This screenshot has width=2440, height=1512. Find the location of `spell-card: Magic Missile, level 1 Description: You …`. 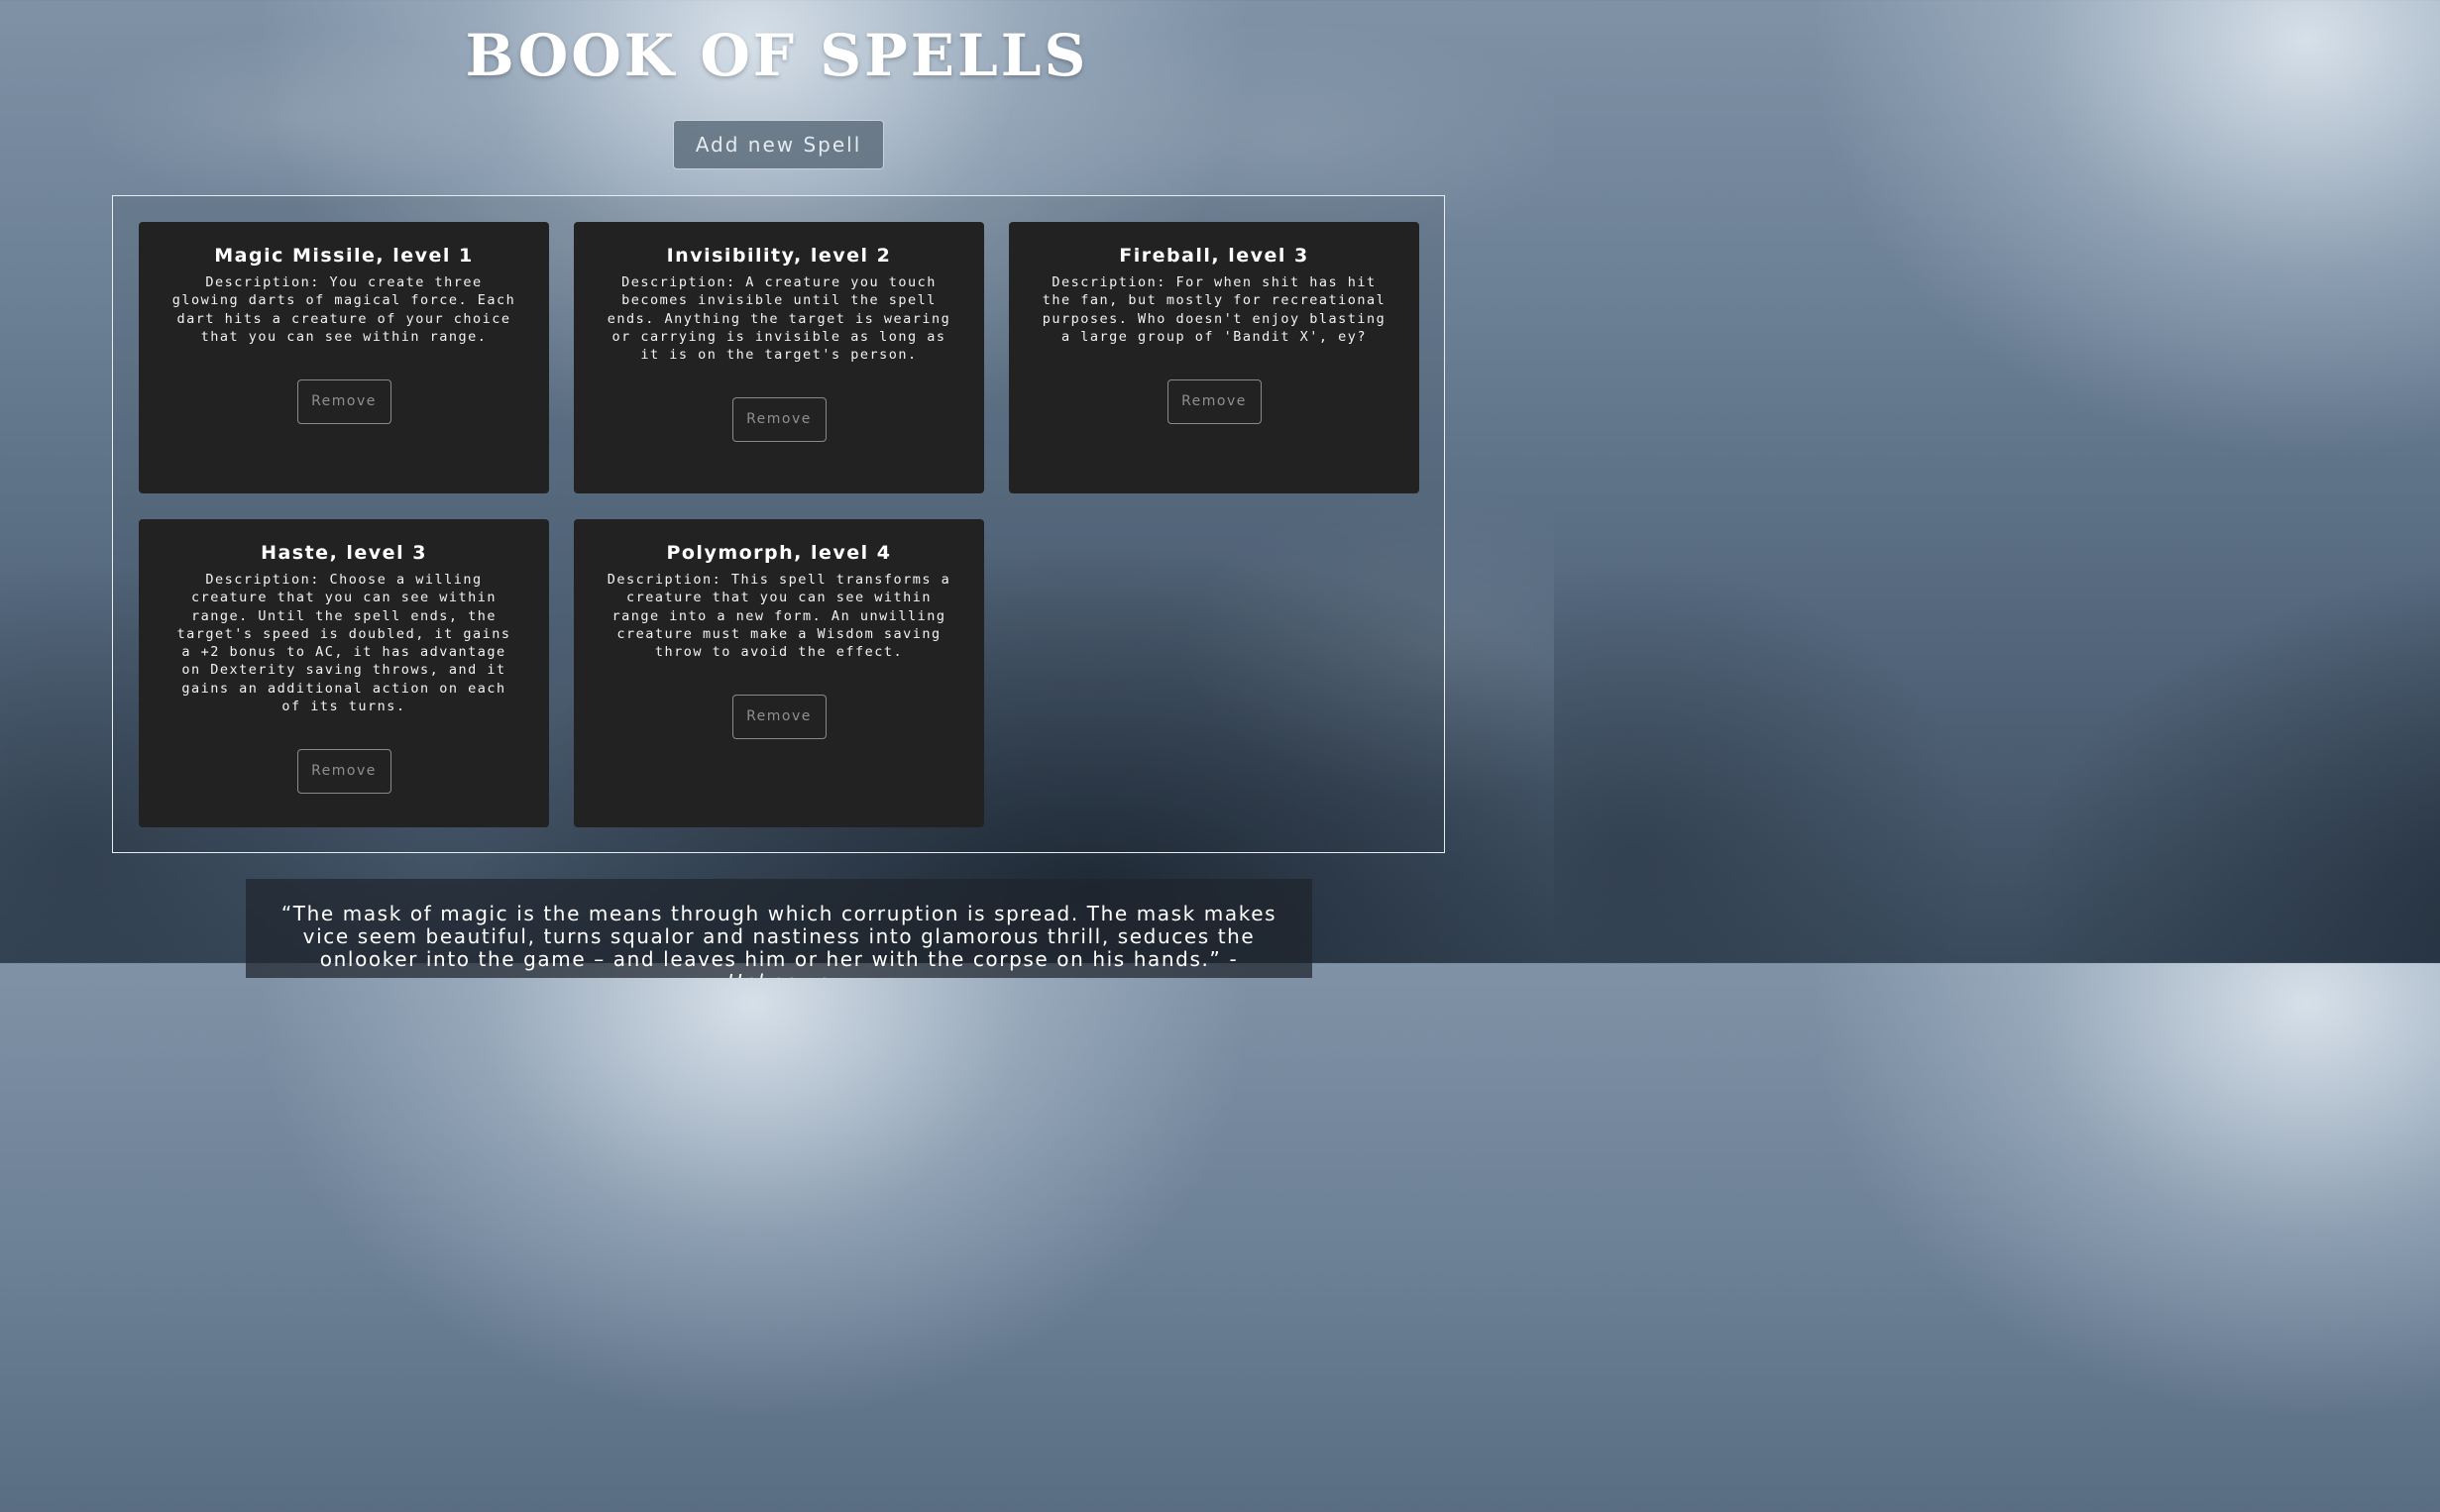

spell-card: Magic Missile, level 1 Description: You … is located at coordinates (344, 358).